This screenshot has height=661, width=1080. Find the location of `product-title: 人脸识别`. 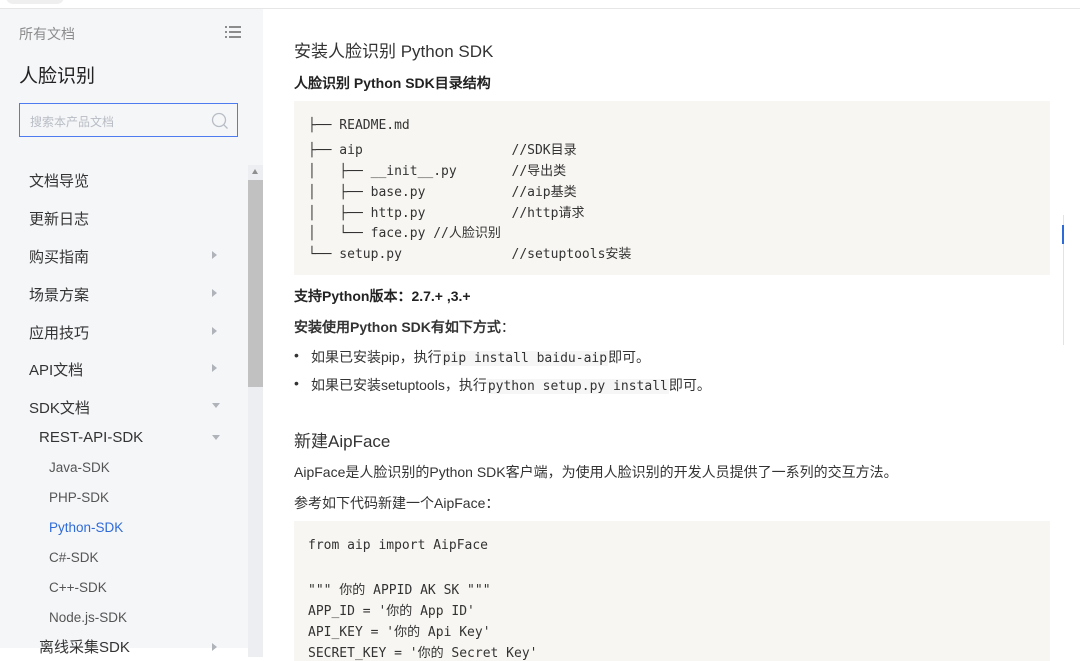

product-title: 人脸识别 is located at coordinates (57, 76).